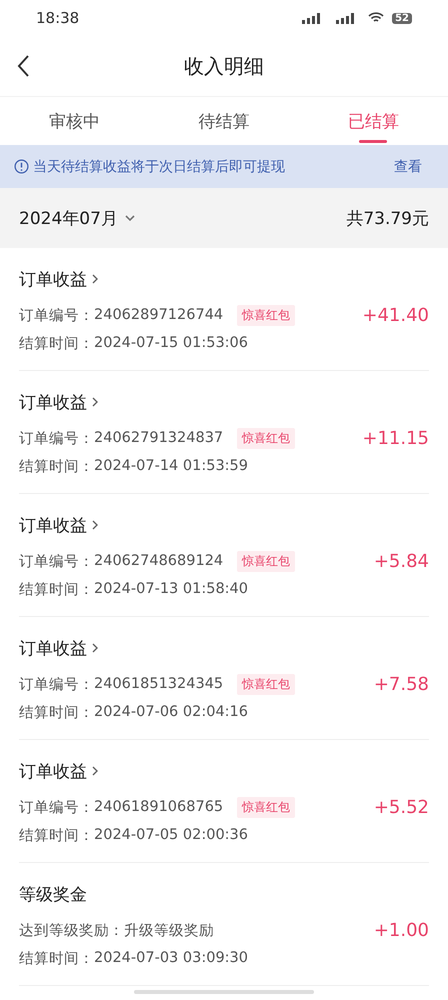 This screenshot has width=448, height=1000. What do you see at coordinates (402, 18) in the screenshot?
I see `battery-icon: 52` at bounding box center [402, 18].